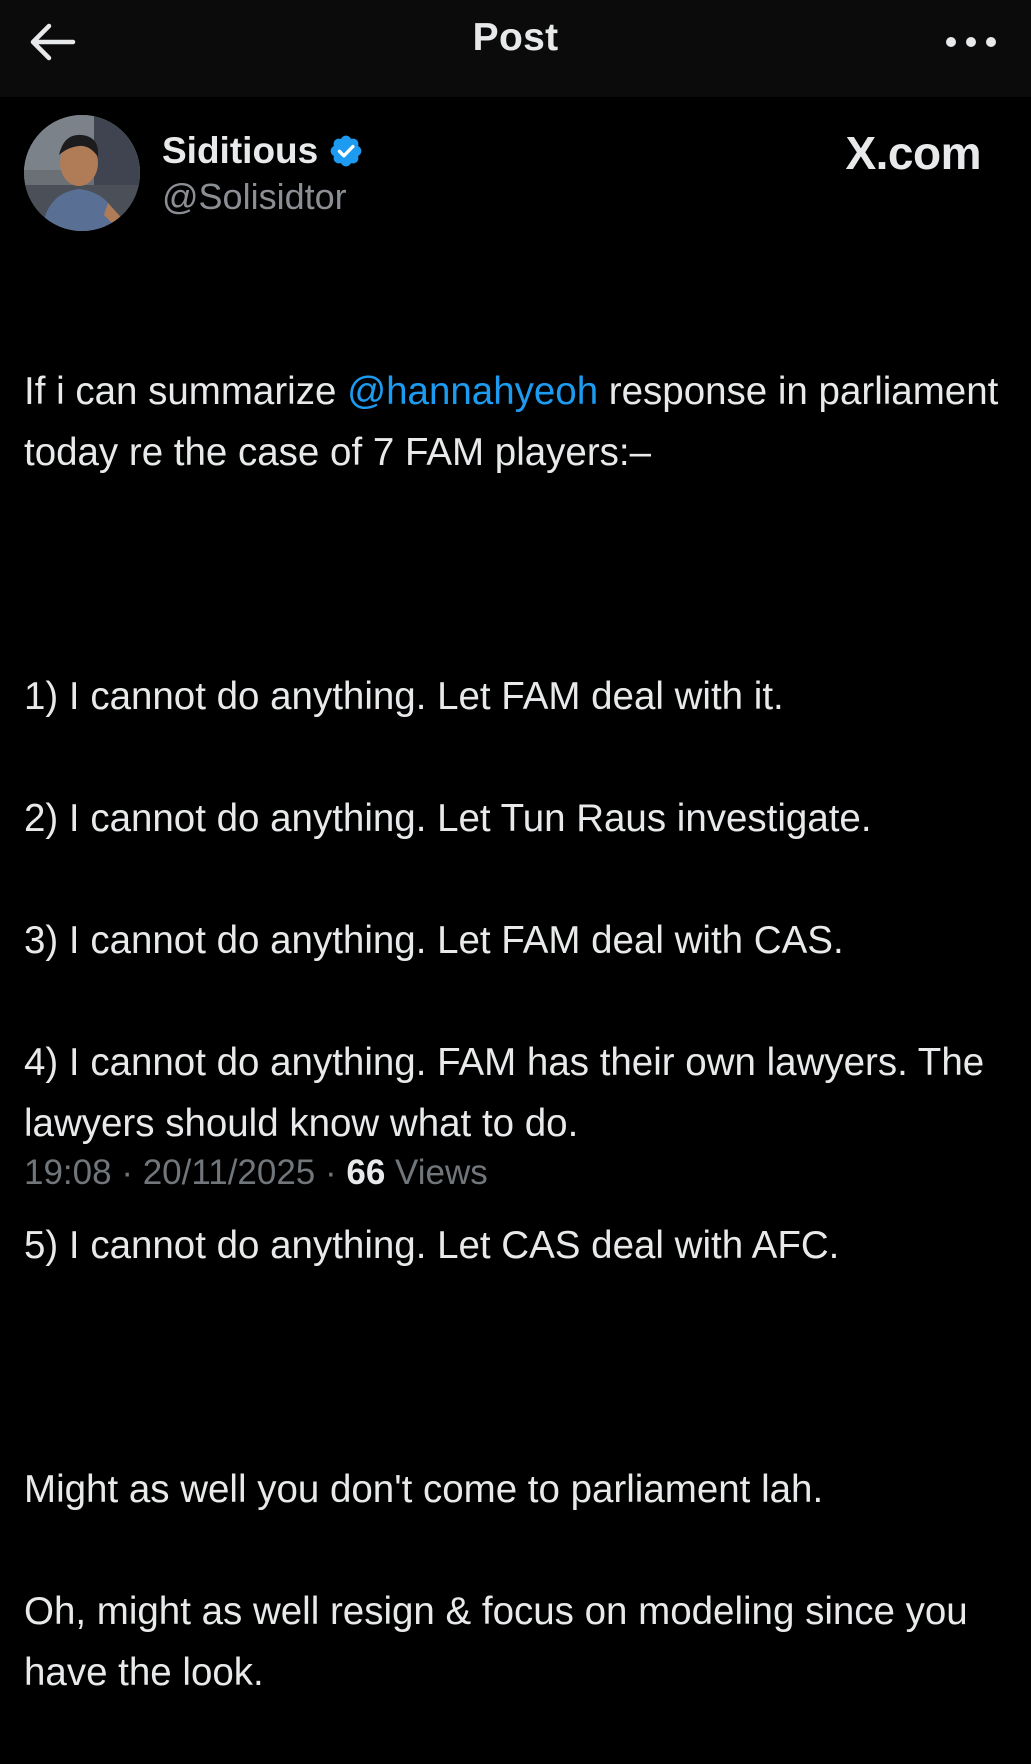 The image size is (1031, 1764). I want to click on more-options-button, so click(971, 42).